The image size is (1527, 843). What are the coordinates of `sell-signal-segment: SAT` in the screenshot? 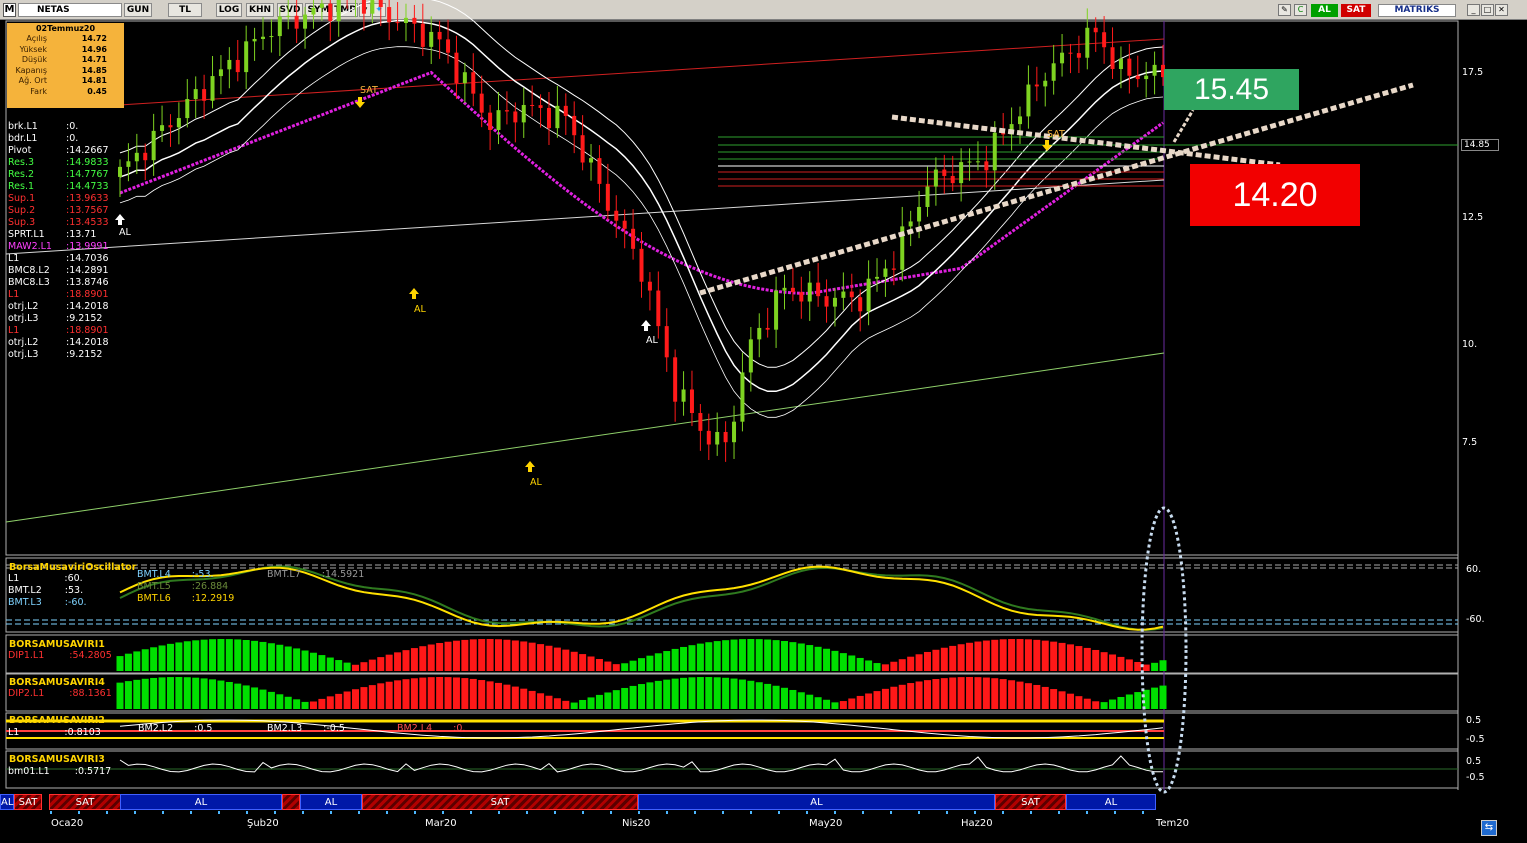 It's located at (1030, 802).